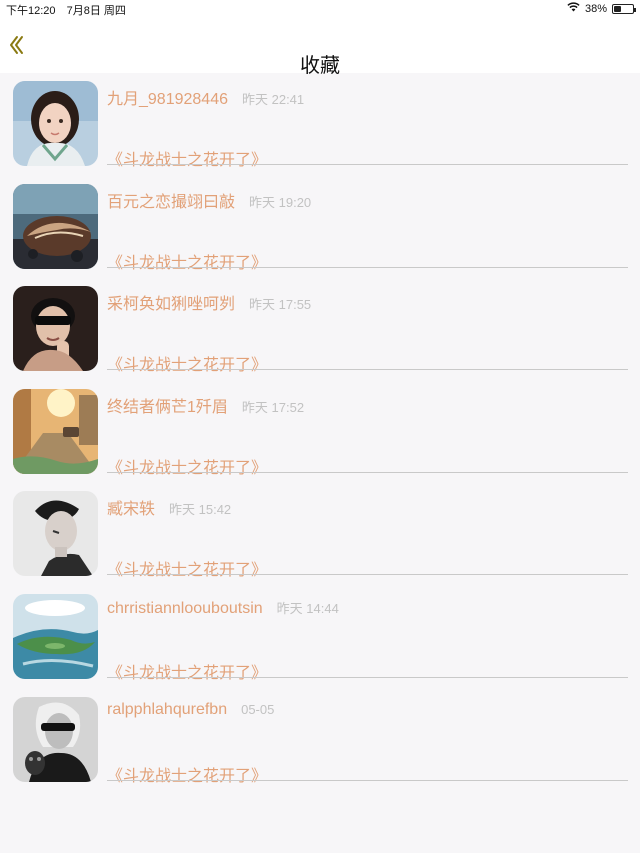 This screenshot has height=853, width=640. Describe the element at coordinates (307, 608) in the screenshot. I see `timestamp: 昨天 14:44` at that location.